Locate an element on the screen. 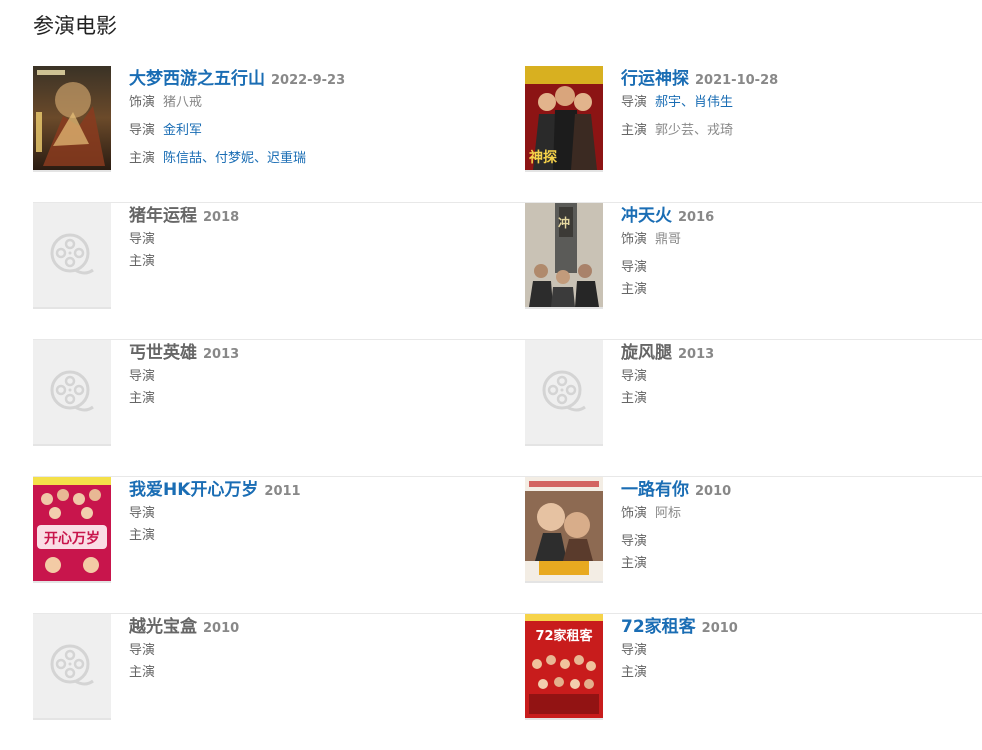 This screenshot has width=982, height=750. film-card: 开心万岁 我爱HK开心万岁 2011 导演主演 is located at coordinates (263, 537).